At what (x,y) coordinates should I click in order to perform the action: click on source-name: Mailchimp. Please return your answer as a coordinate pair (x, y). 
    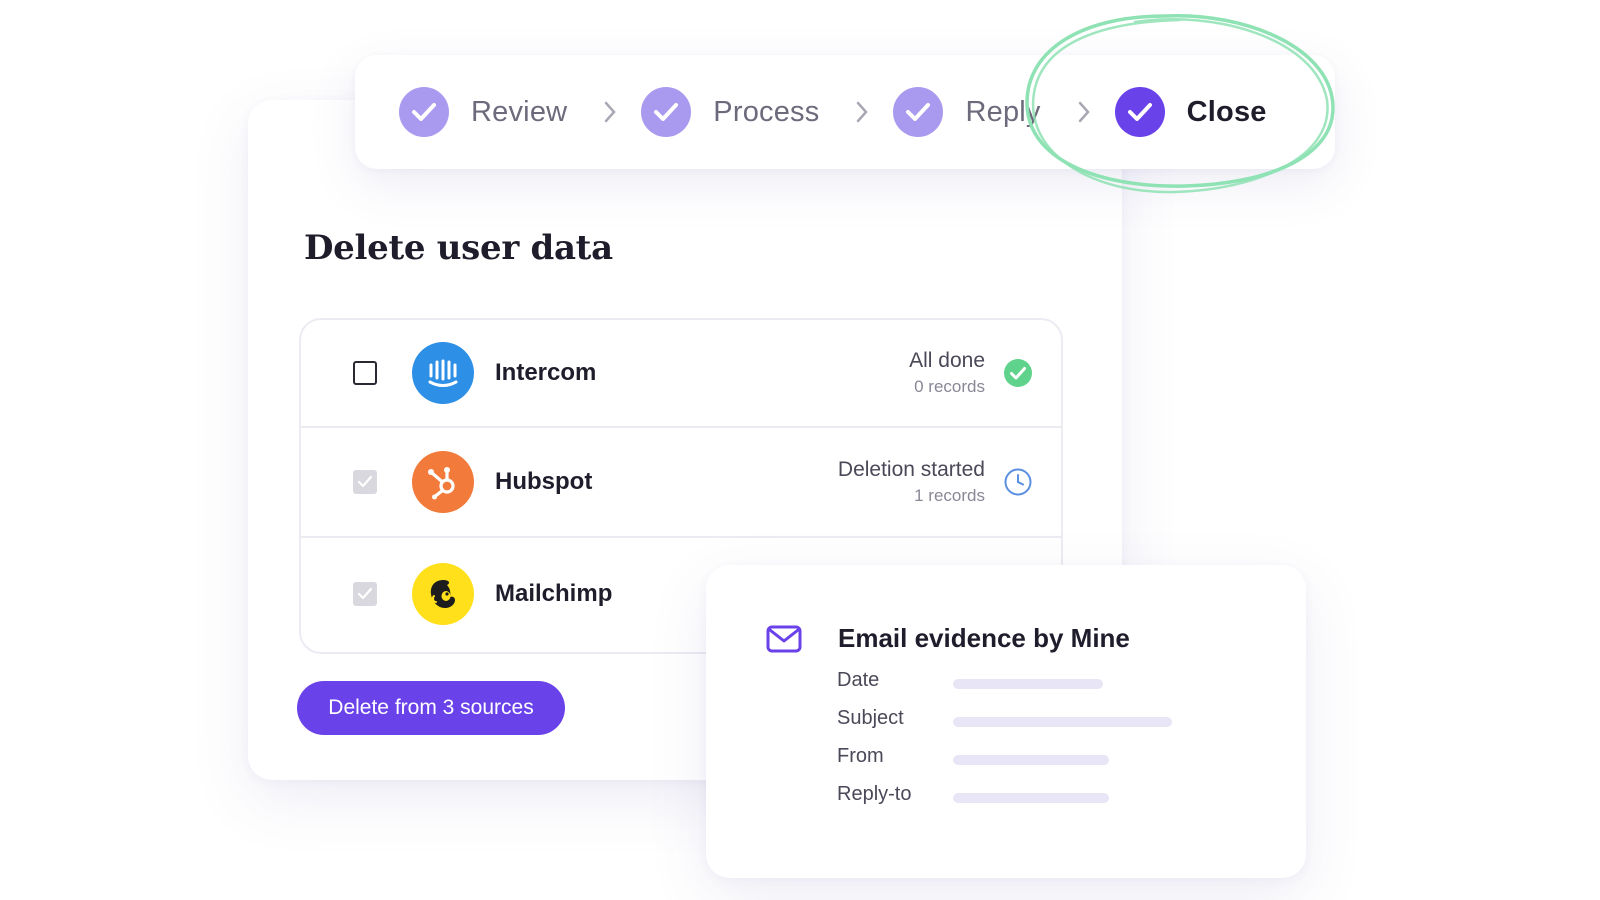
    Looking at the image, I should click on (554, 593).